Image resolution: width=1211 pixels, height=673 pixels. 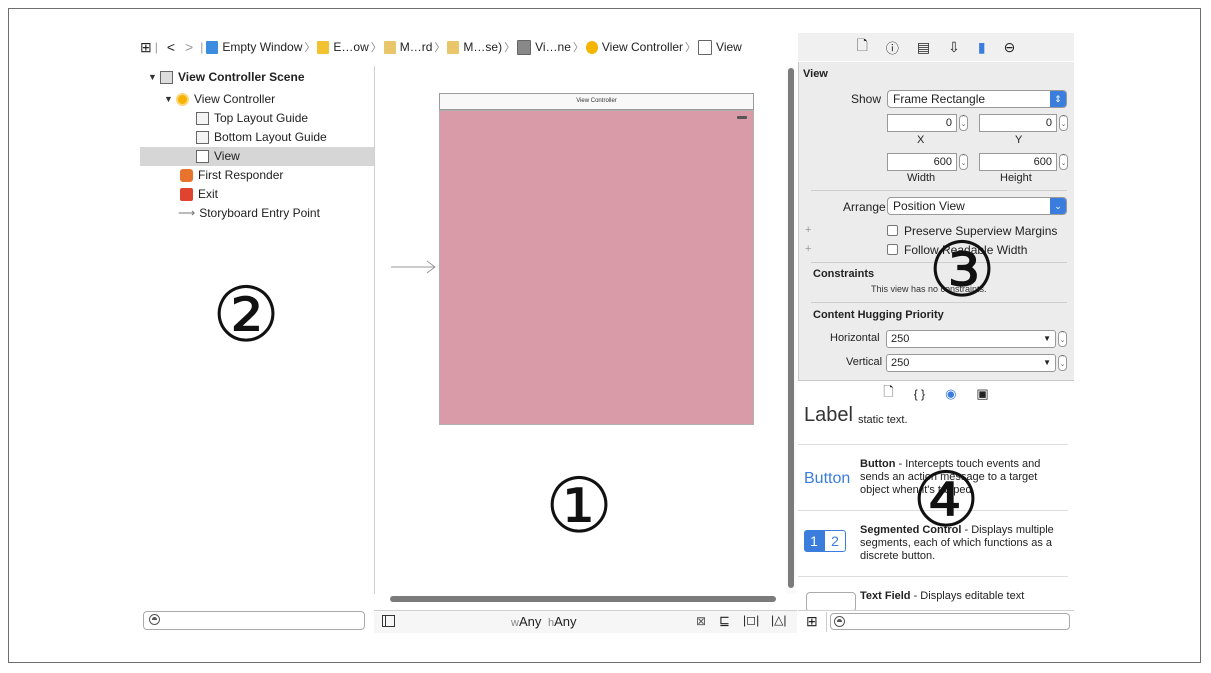 I want to click on breadcrumb-label: Vi…ne, so click(x=553, y=47).